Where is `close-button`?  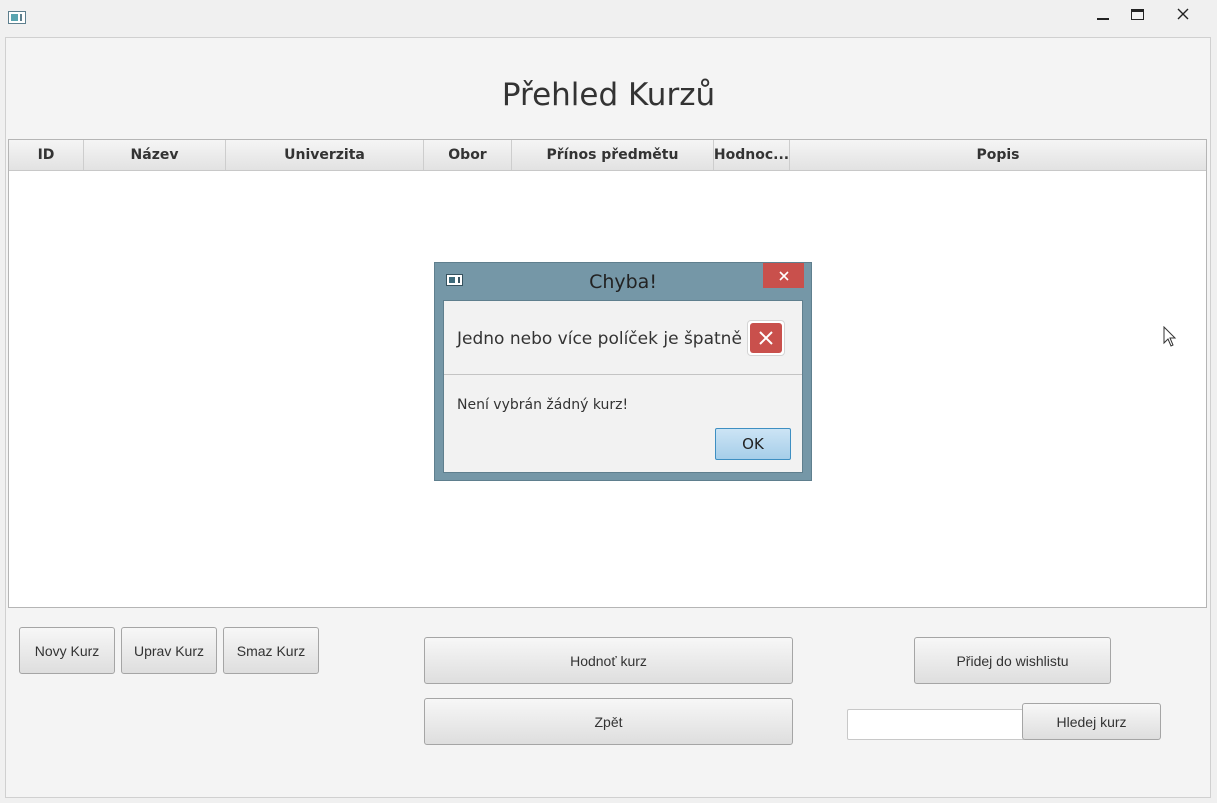 close-button is located at coordinates (1182, 14).